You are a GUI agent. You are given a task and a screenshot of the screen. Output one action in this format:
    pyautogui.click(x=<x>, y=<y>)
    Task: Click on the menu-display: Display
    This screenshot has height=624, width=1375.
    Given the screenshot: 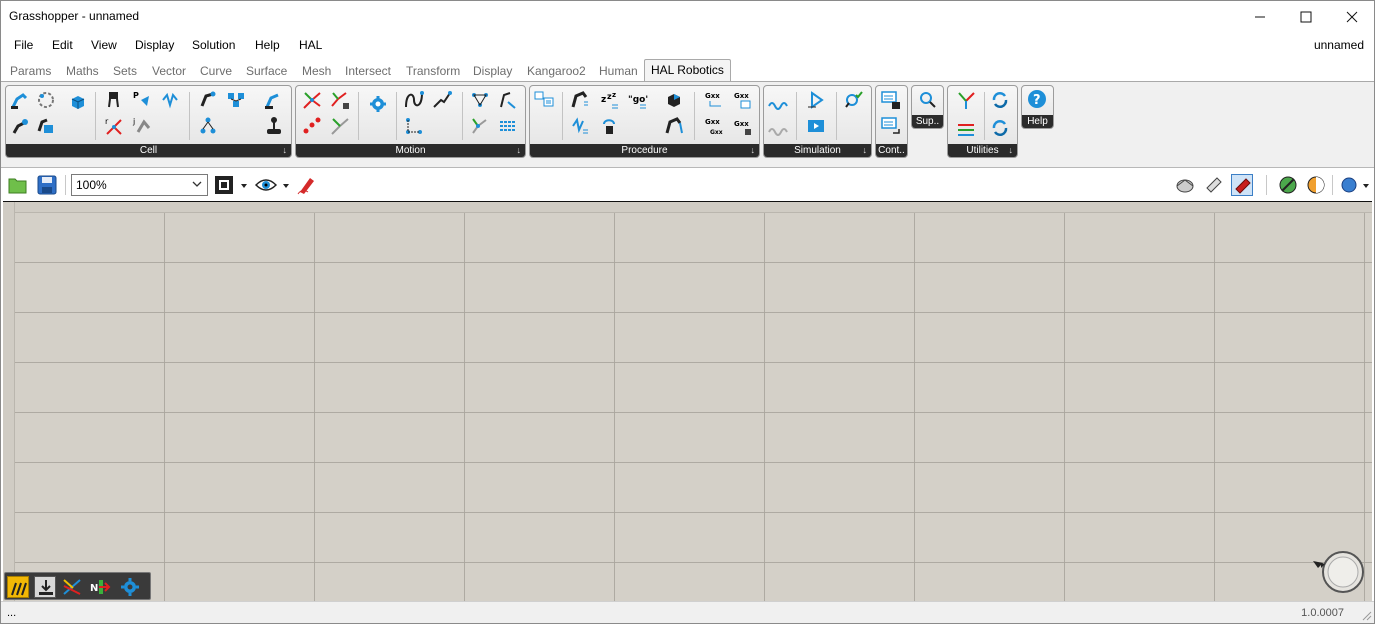 What is the action you would take?
    pyautogui.click(x=154, y=45)
    